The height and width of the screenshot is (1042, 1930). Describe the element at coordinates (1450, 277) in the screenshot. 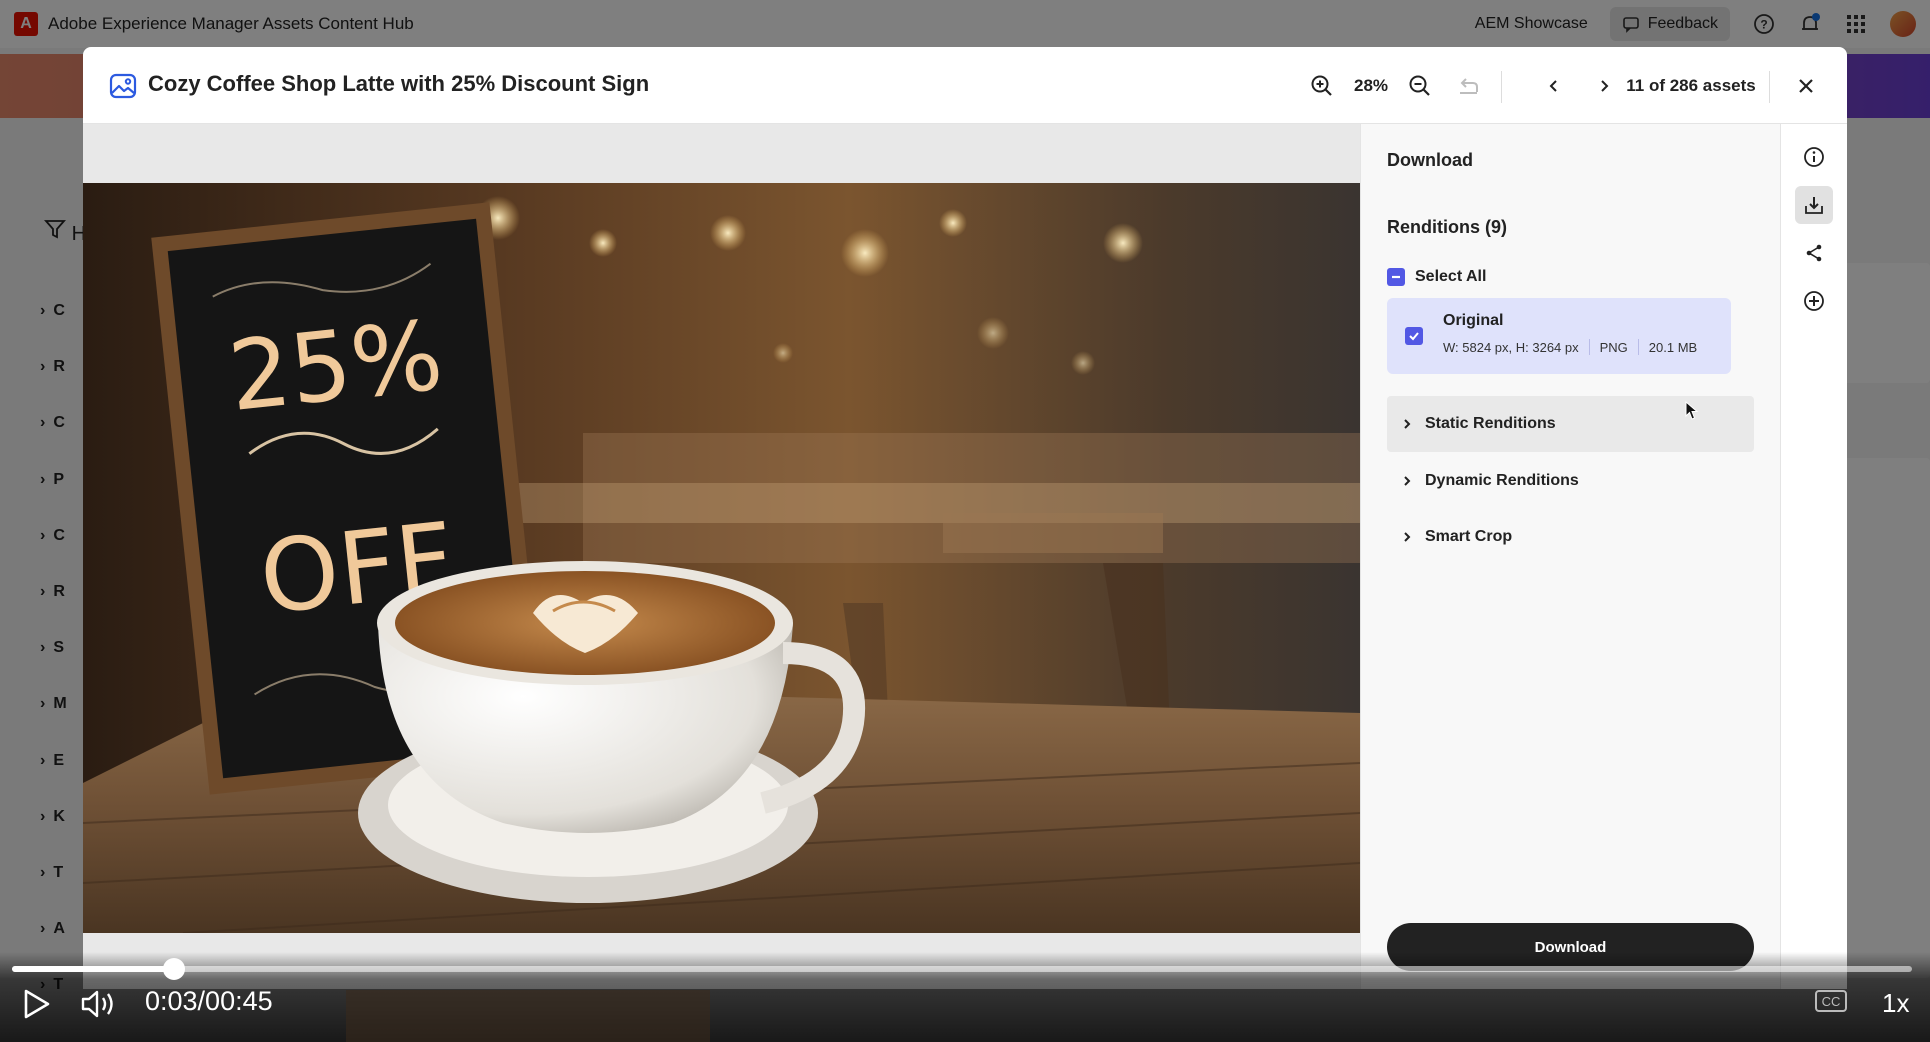

I see `select-all-label: Select All` at that location.